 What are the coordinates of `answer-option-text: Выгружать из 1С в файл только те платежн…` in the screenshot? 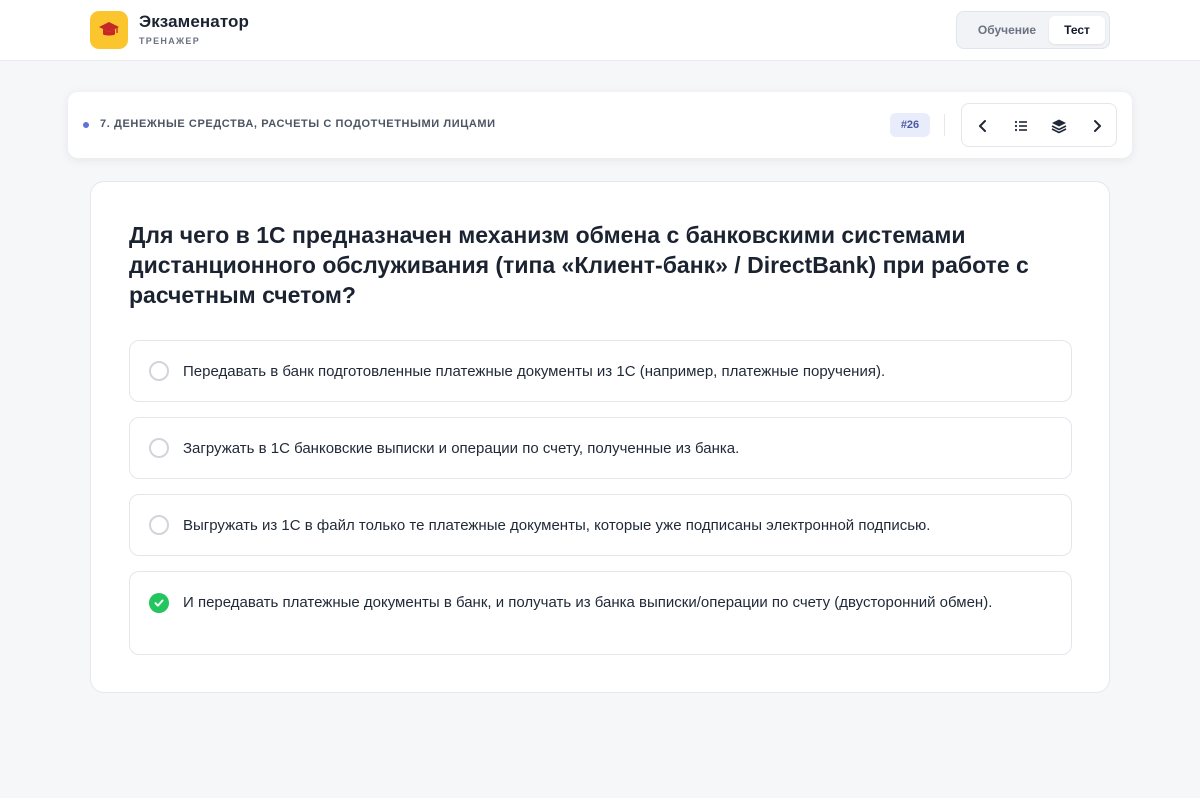 It's located at (557, 525).